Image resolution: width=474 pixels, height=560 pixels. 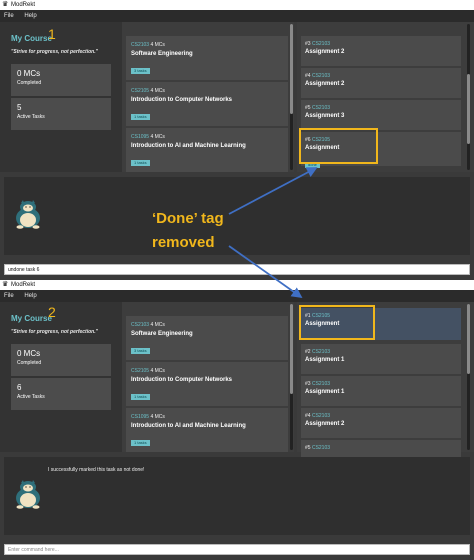 I want to click on task-card: #3 CS2103 Assignment 2, so click(x=381, y=51).